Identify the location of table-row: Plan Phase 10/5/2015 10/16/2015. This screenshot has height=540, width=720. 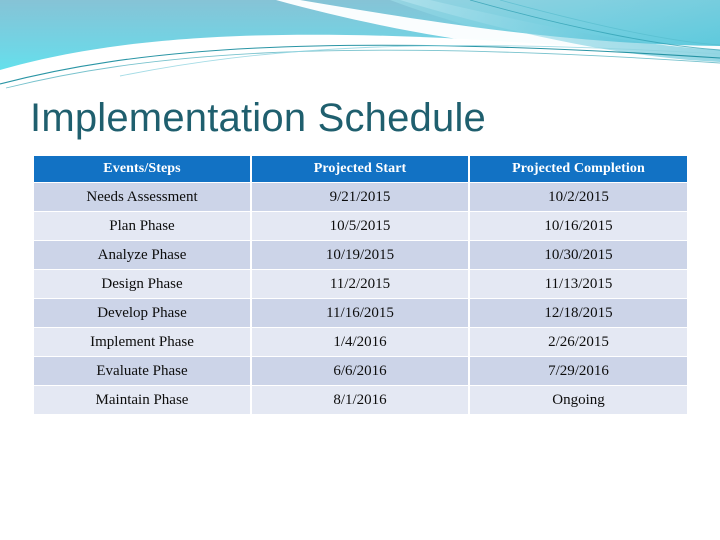
(360, 226).